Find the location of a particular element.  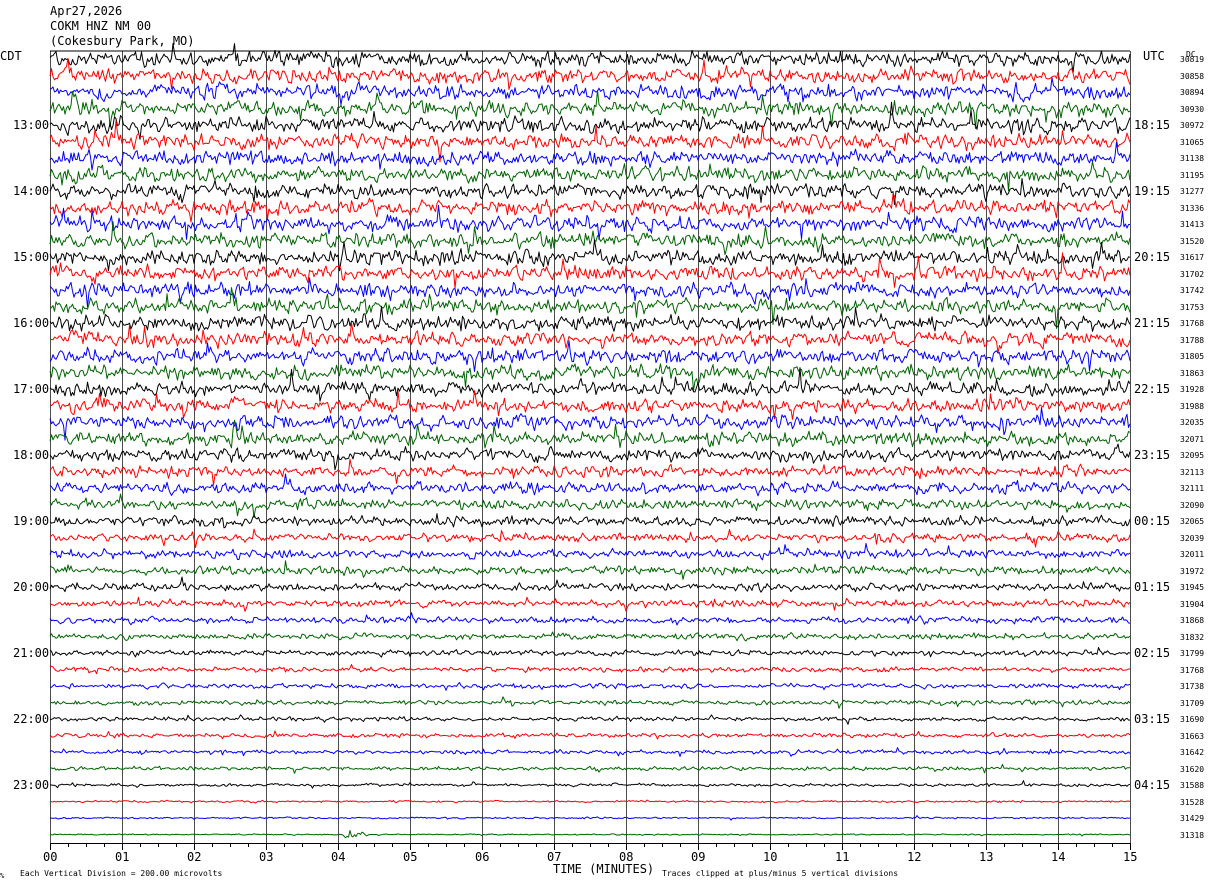

right-hour-label: 19:15 is located at coordinates (1152, 191).